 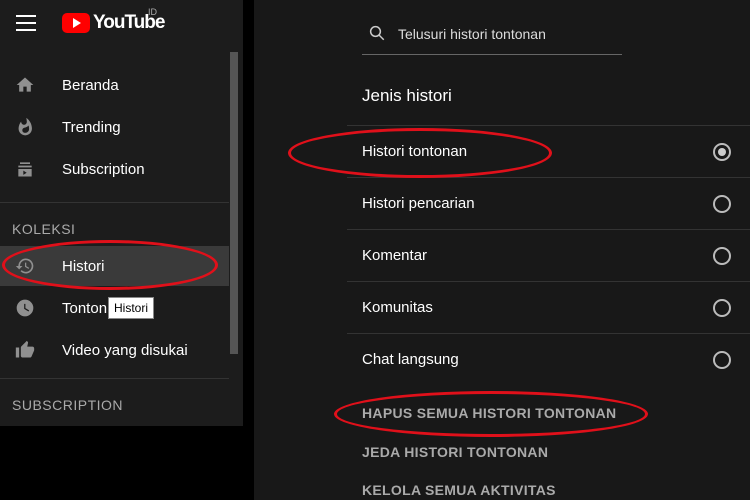 What do you see at coordinates (26, 23) in the screenshot?
I see `hamburger-menu-icon` at bounding box center [26, 23].